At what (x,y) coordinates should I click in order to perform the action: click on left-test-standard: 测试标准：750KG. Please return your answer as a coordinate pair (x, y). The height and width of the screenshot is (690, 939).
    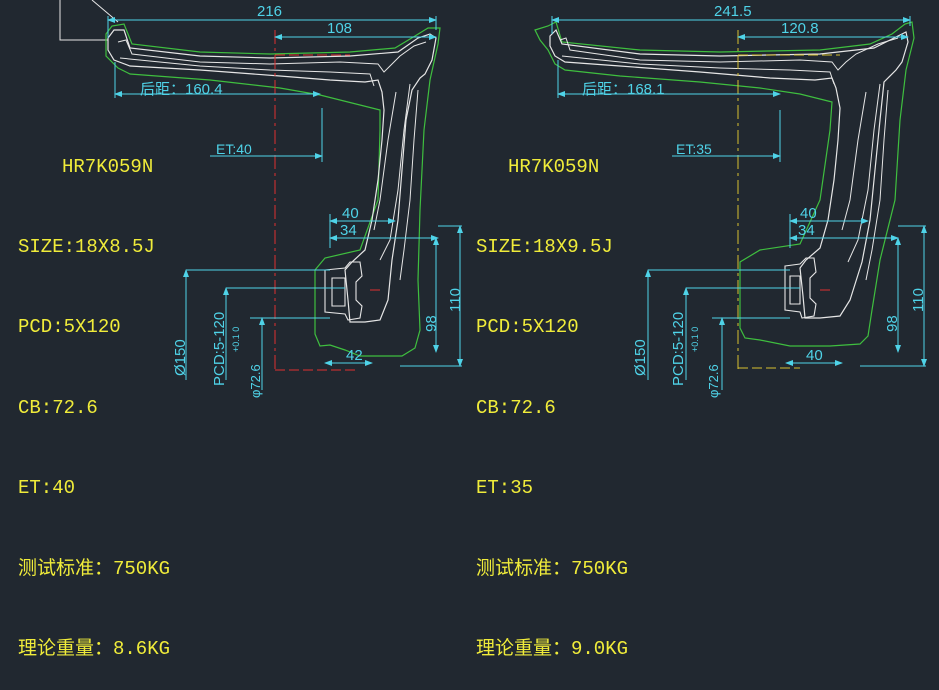
    Looking at the image, I should click on (94, 568).